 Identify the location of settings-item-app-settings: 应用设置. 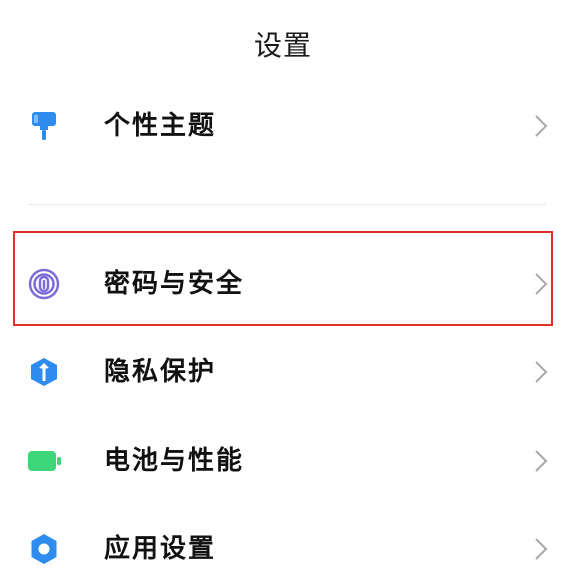
(283, 539).